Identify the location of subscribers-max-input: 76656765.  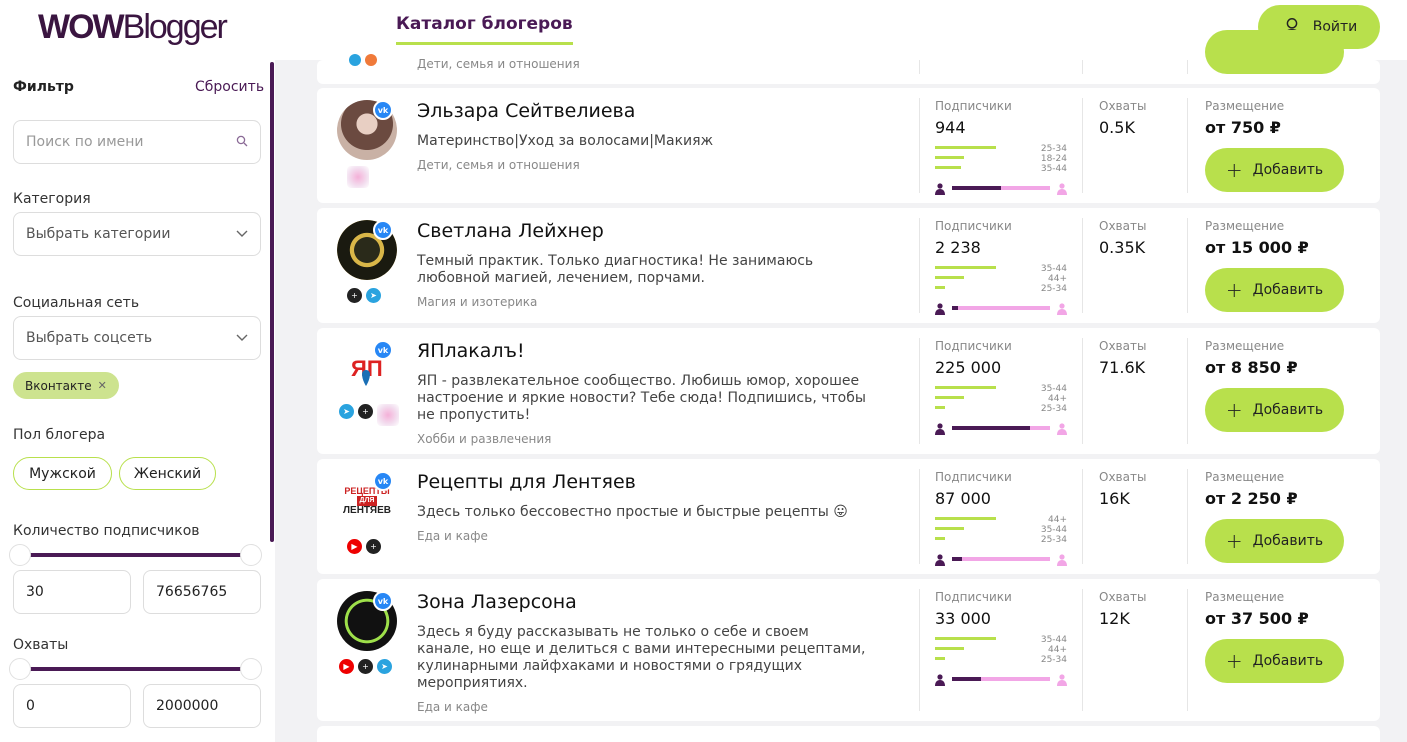
(202, 592).